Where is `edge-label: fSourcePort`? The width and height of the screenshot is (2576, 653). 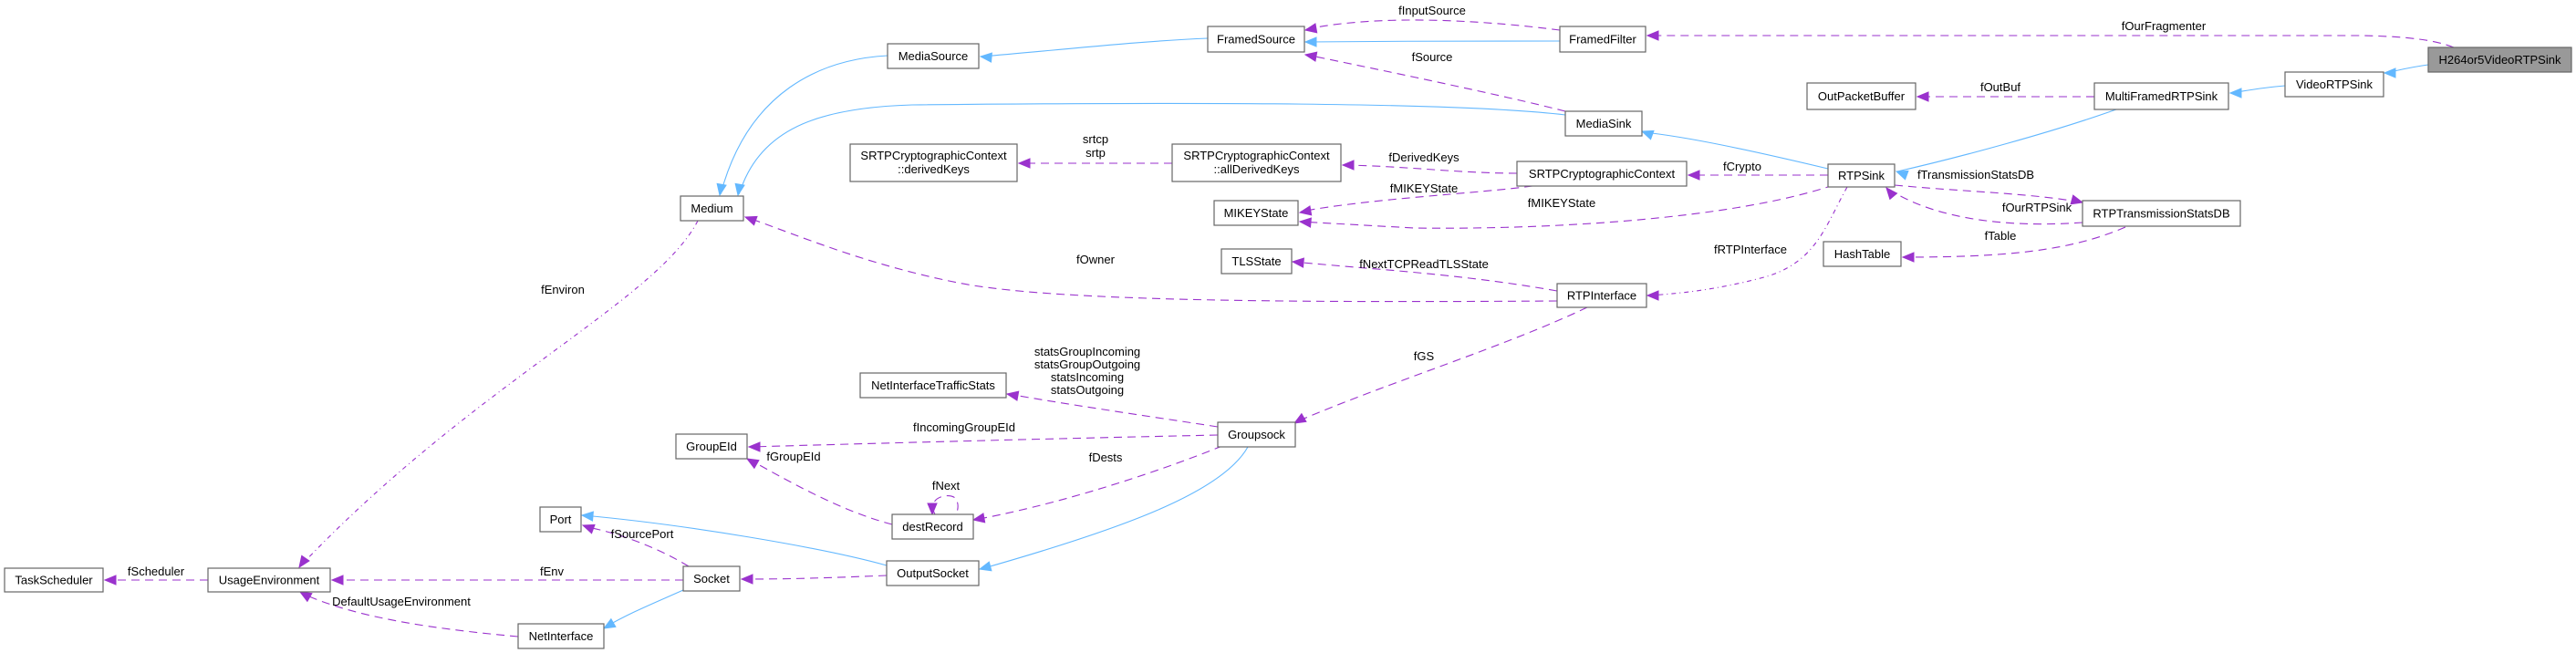 edge-label: fSourcePort is located at coordinates (642, 534).